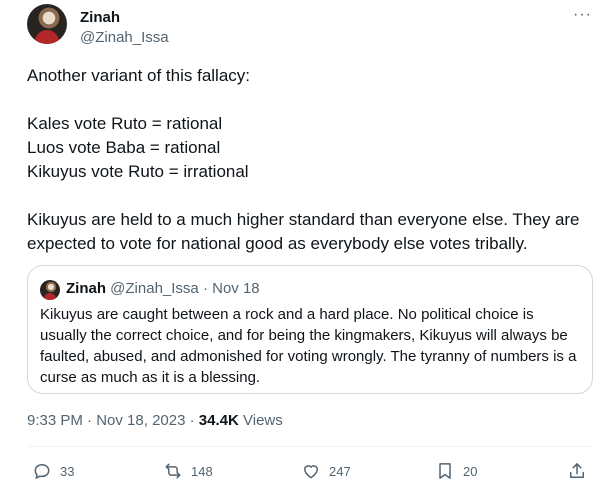 This screenshot has height=495, width=612. I want to click on like-count: 247, so click(340, 471).